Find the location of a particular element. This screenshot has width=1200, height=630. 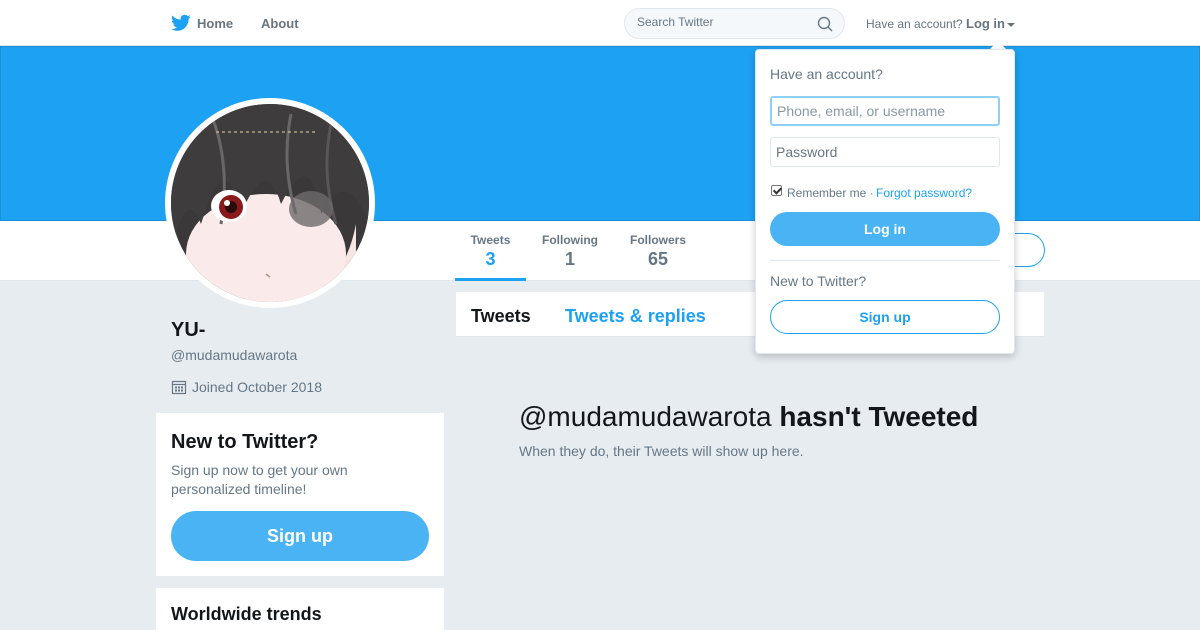

remember-me-checkbox is located at coordinates (776, 190).